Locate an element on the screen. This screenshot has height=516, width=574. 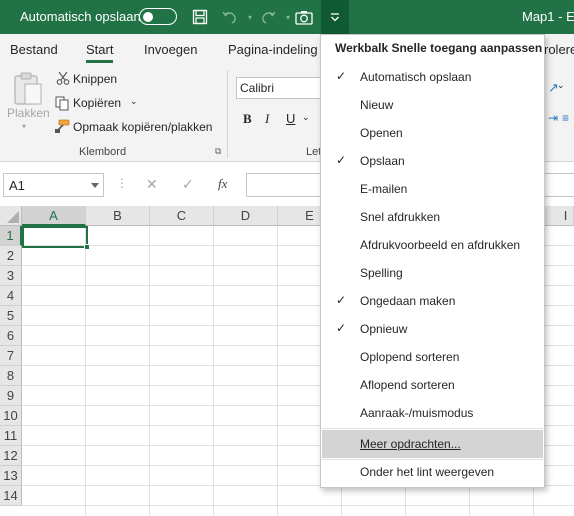
select-all-triangle is located at coordinates (13, 217).